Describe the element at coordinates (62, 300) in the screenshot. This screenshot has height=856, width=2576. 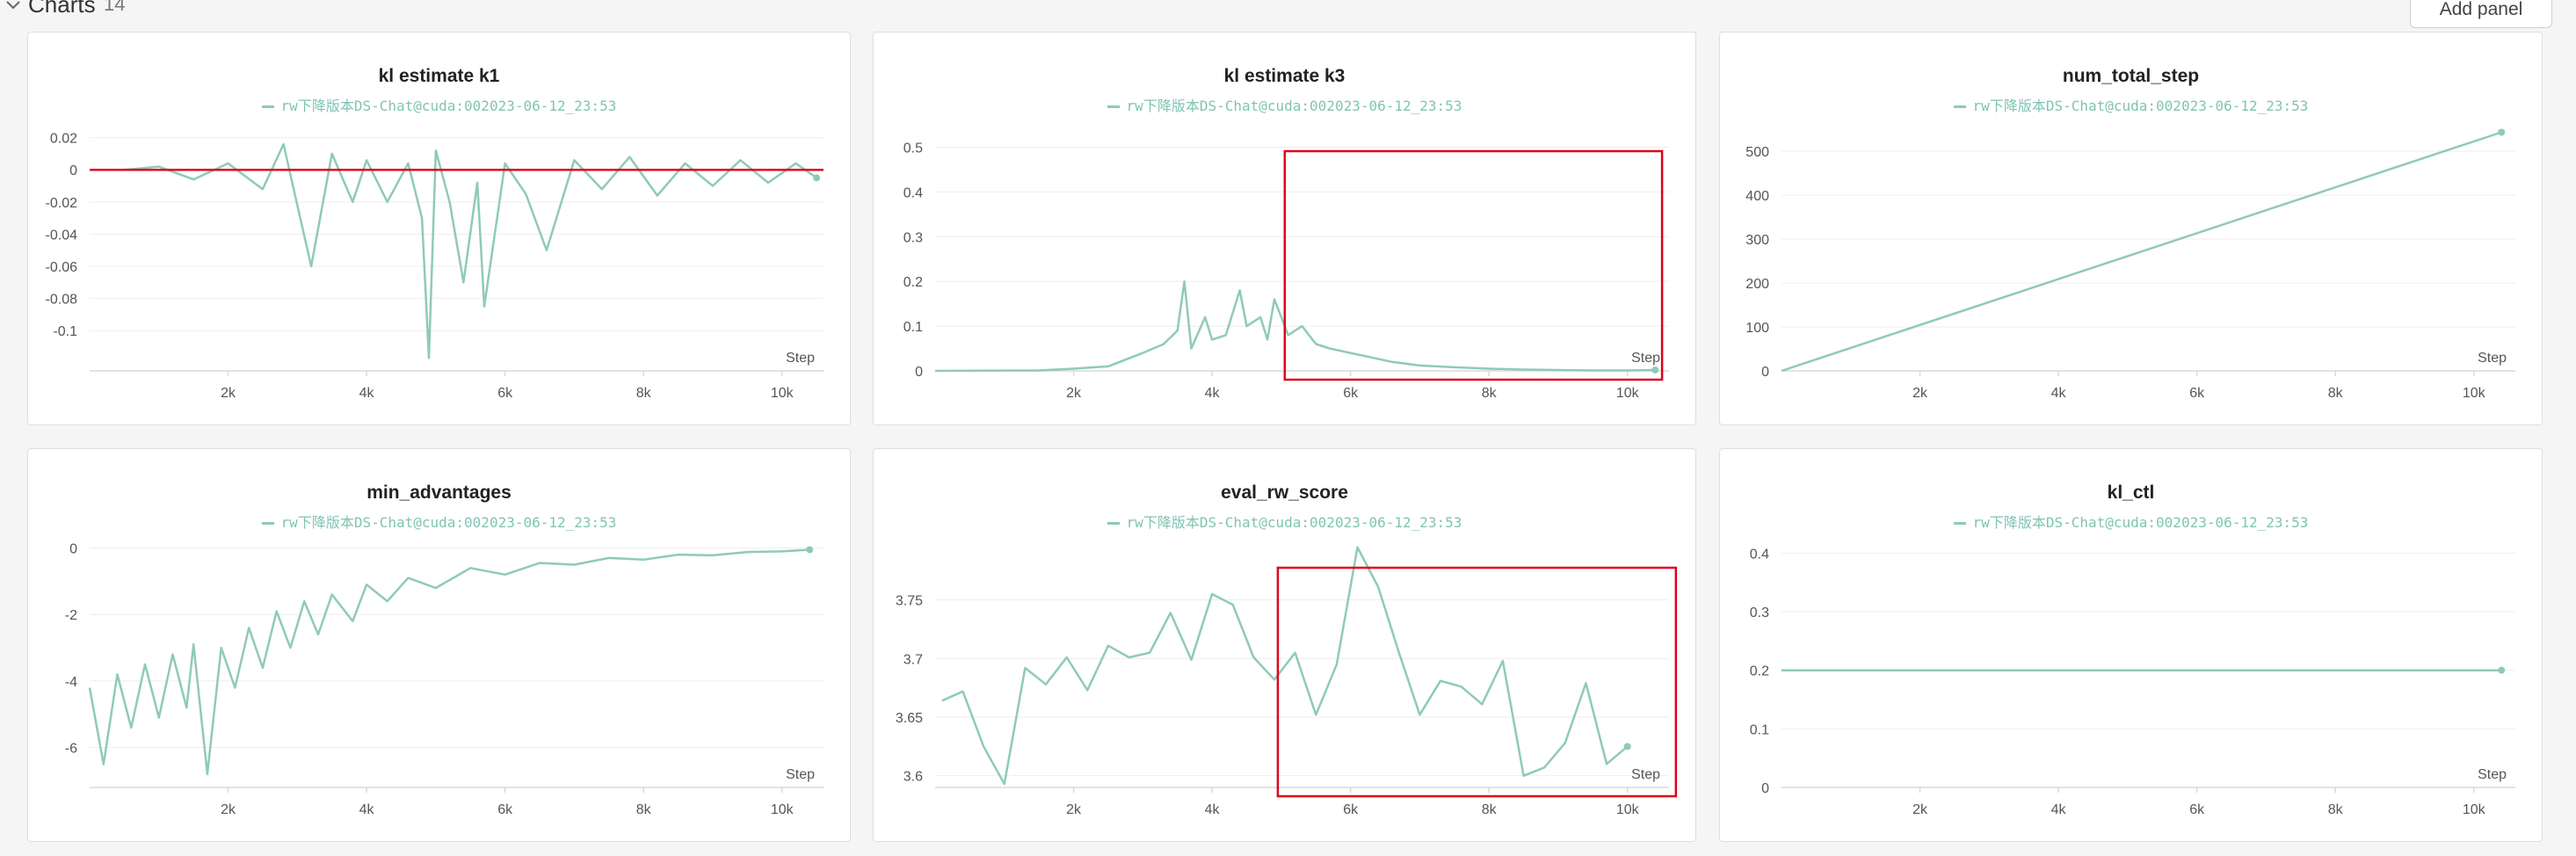
I see `y-tick-label: -0.08` at that location.